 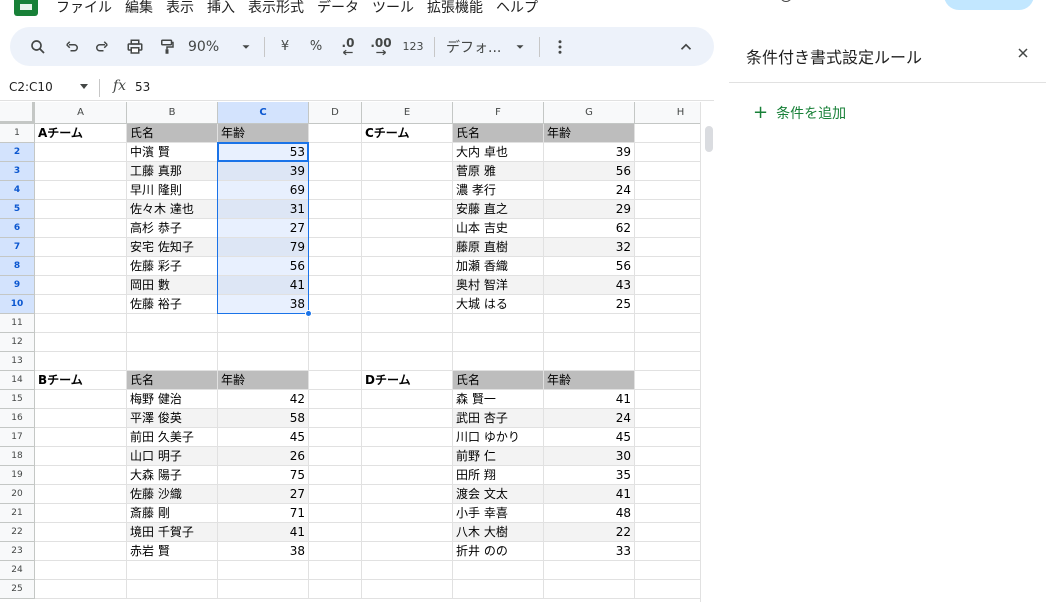 I want to click on percent-format-button: %, so click(x=316, y=46).